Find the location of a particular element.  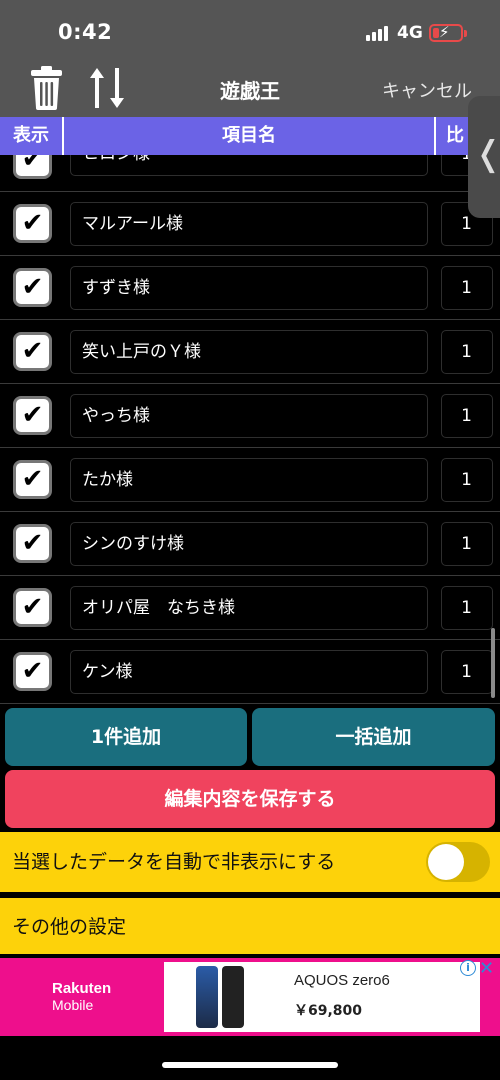

list-item: ✔ シンのすけ様 1 is located at coordinates (250, 544).